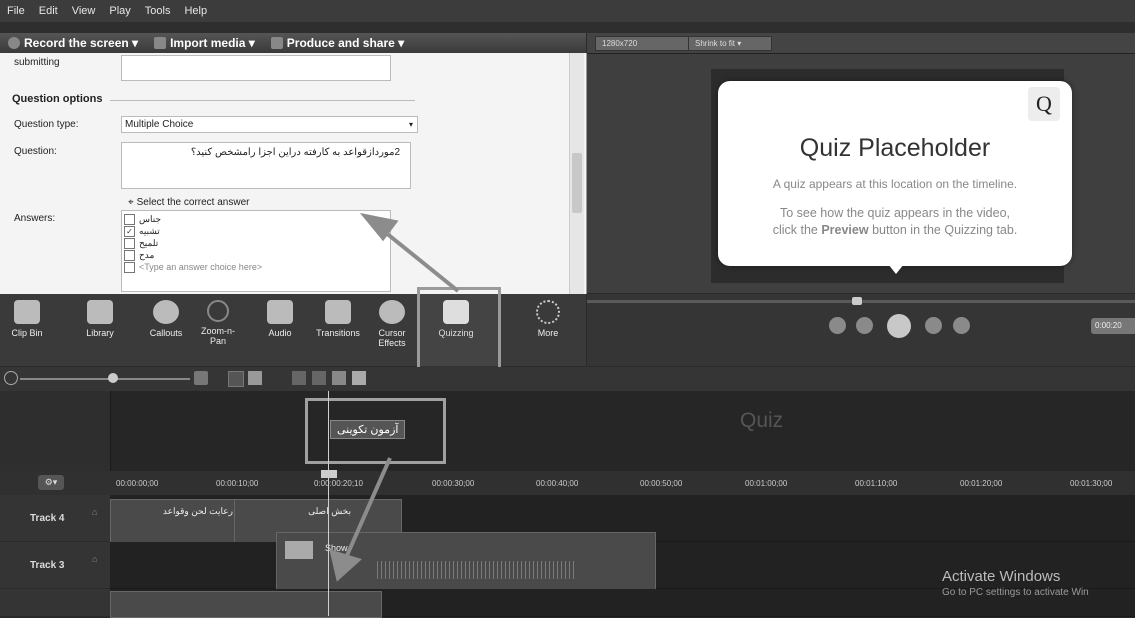  Describe the element at coordinates (345, 565) in the screenshot. I see `arrow-head` at that location.